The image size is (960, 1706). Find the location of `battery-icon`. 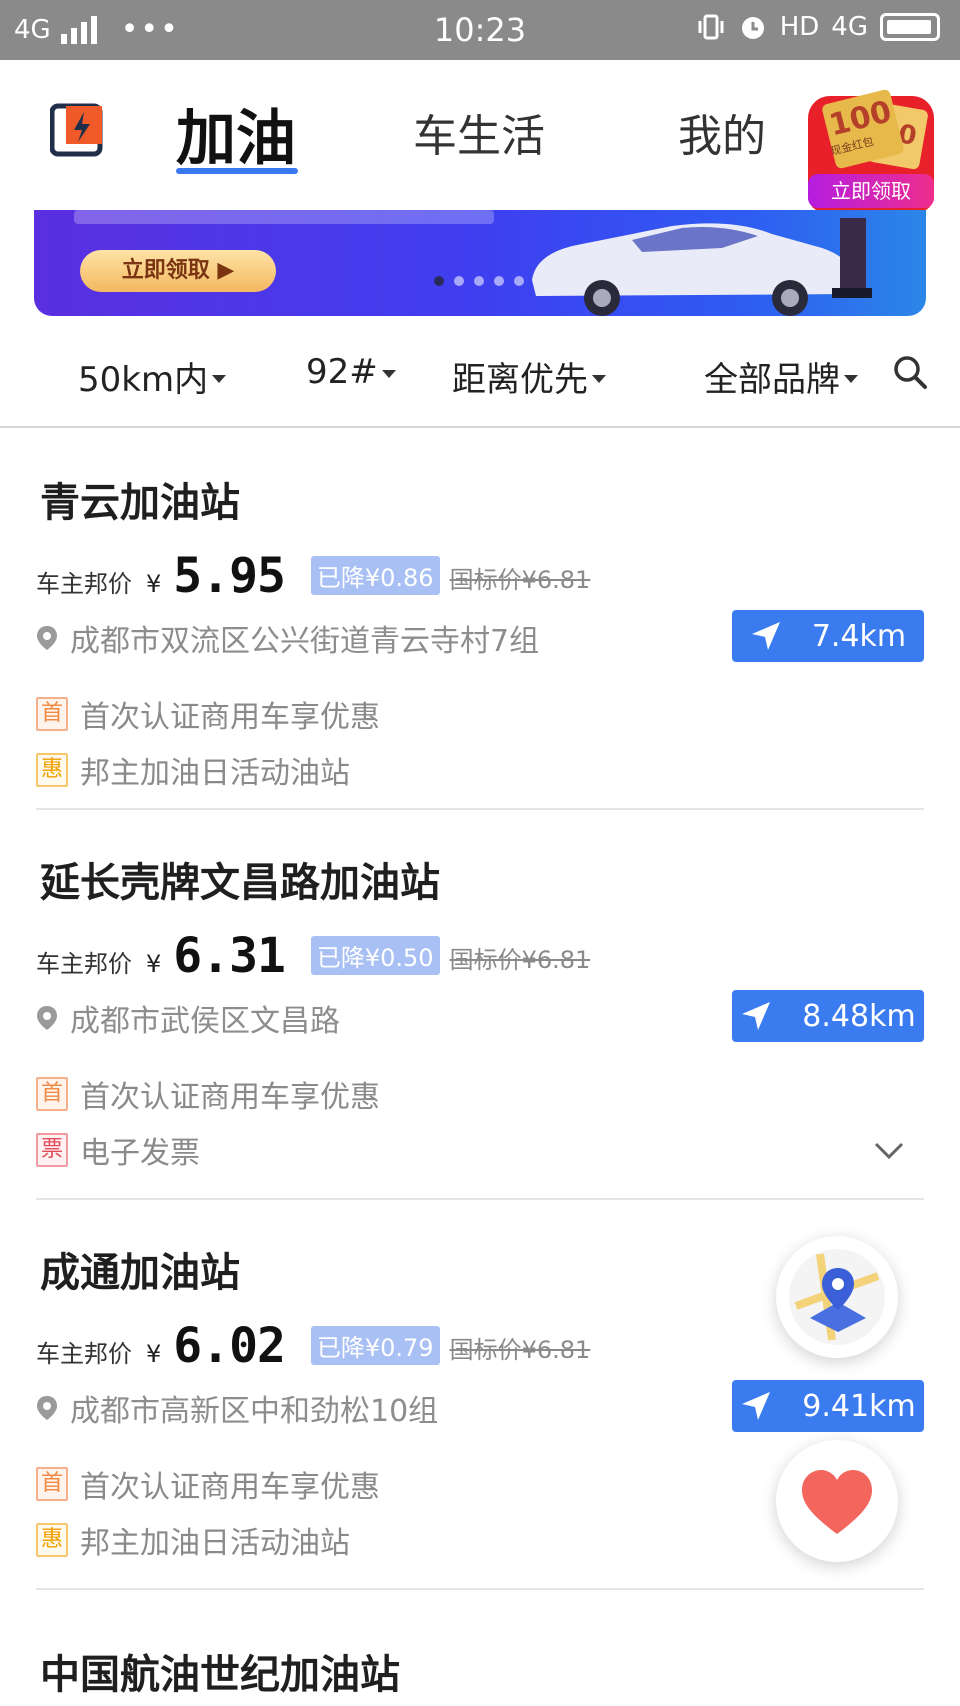

battery-icon is located at coordinates (910, 27).